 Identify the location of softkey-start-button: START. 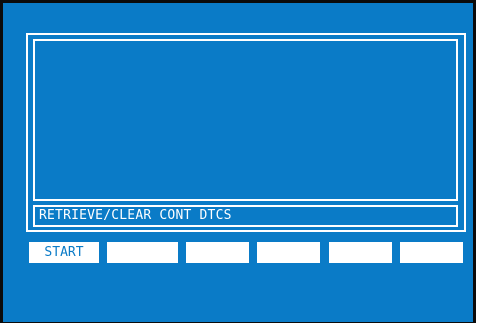
(64, 252).